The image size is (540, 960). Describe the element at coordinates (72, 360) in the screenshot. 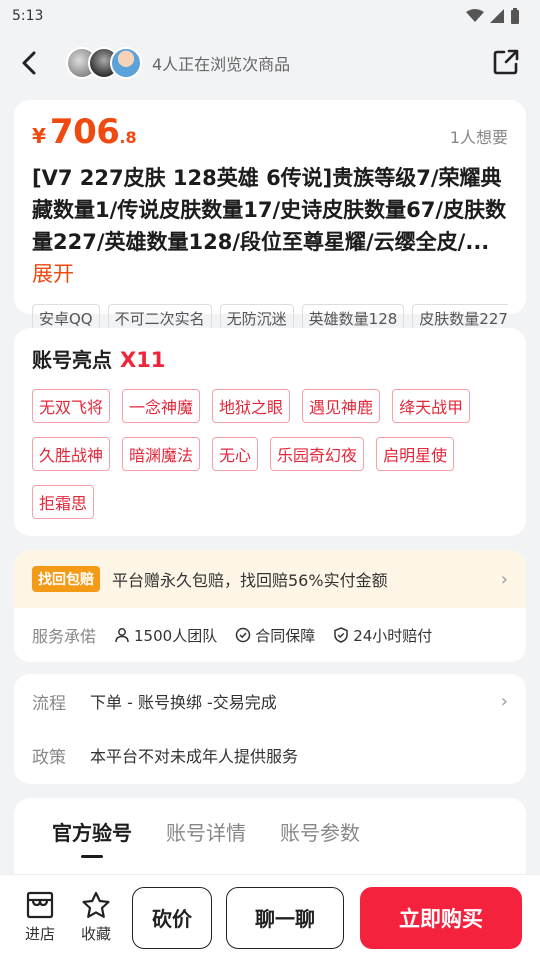

I see `highlights-title-text: 账号亮点` at that location.